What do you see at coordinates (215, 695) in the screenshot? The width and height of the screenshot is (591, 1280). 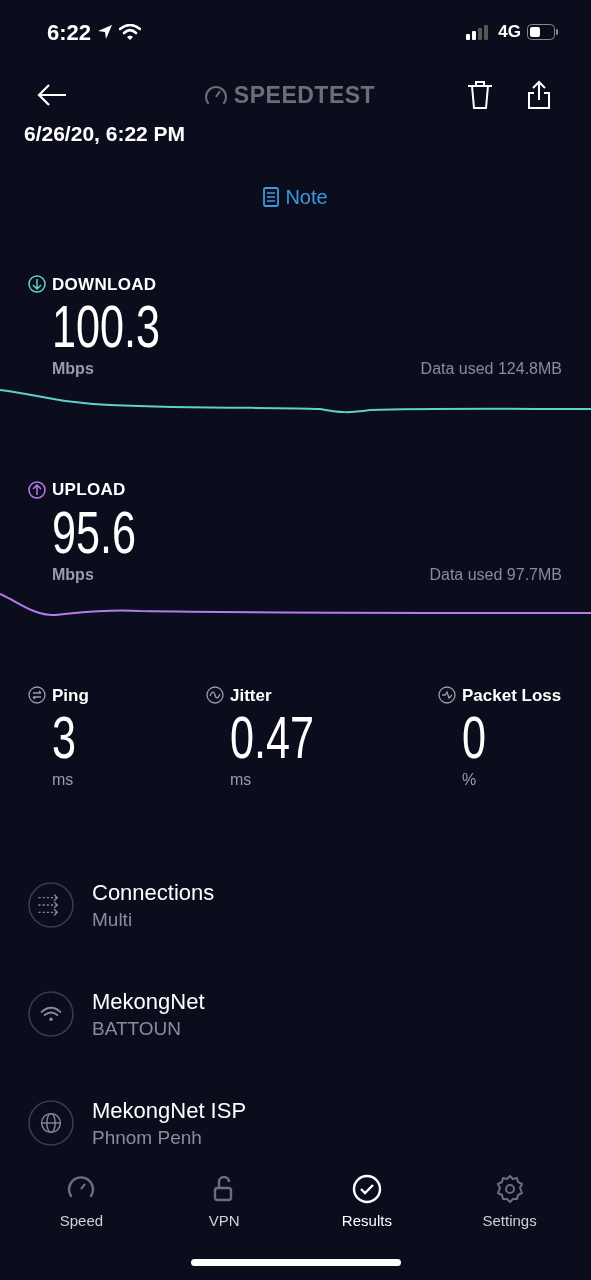 I see `jitter-icon` at bounding box center [215, 695].